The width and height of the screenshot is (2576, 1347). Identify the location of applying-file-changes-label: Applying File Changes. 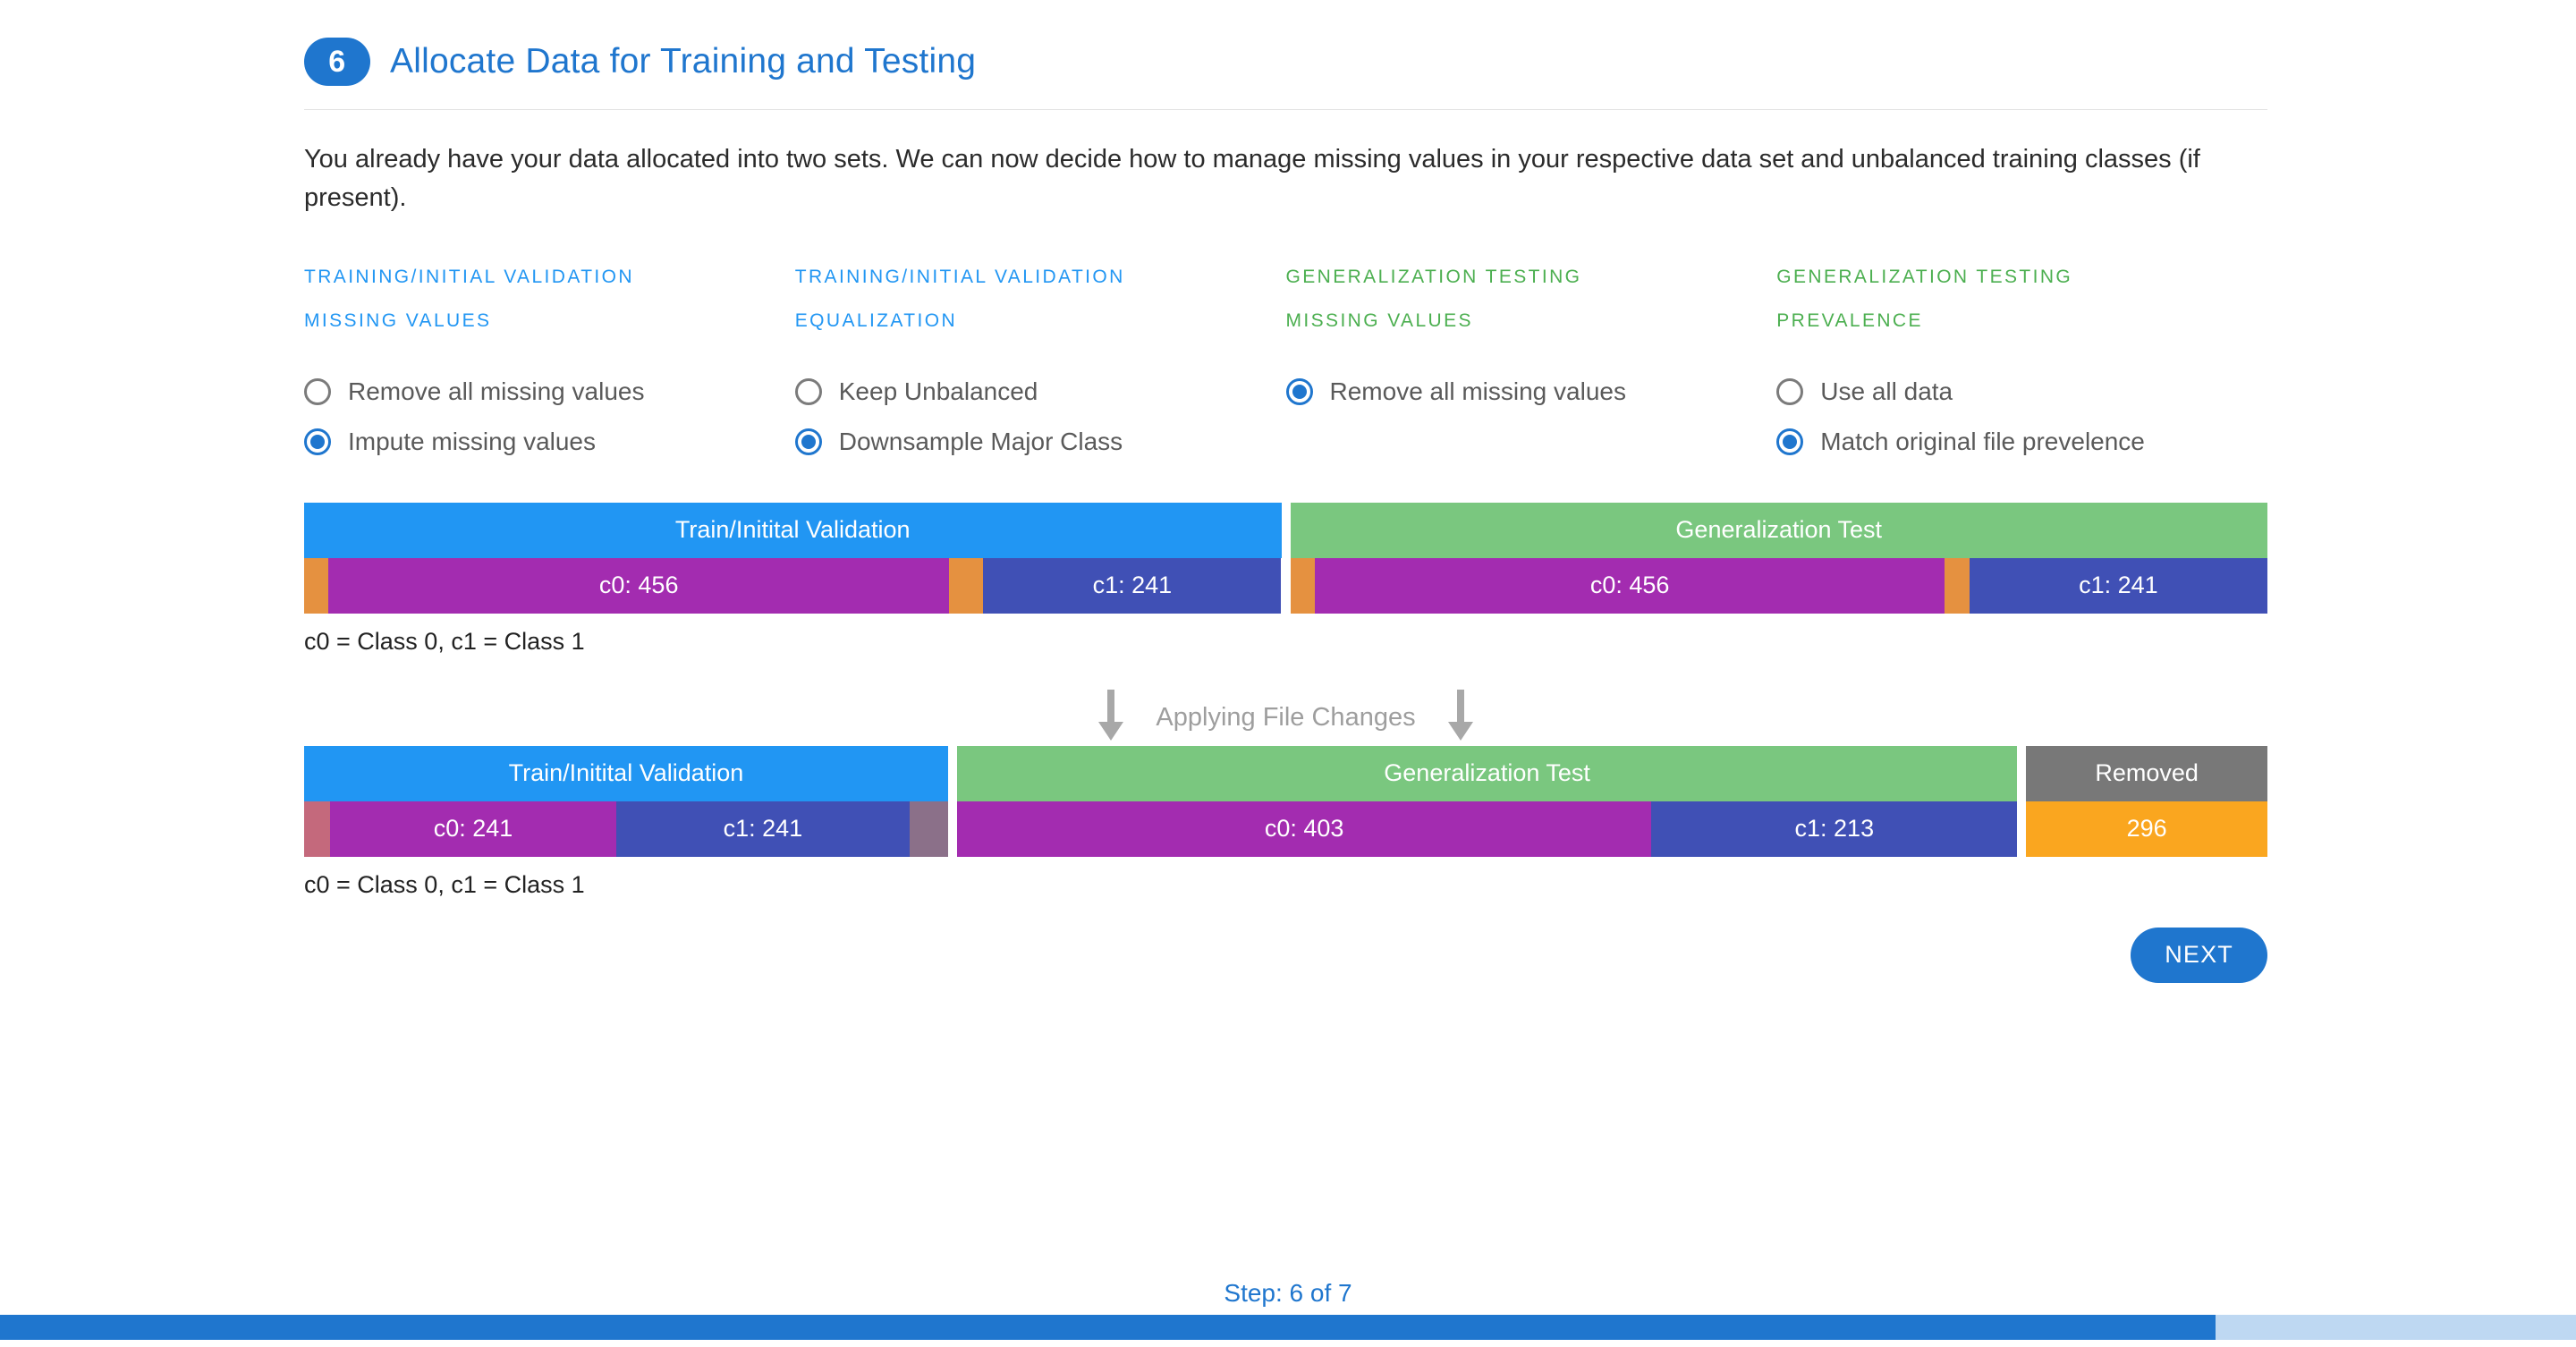
(1286, 717).